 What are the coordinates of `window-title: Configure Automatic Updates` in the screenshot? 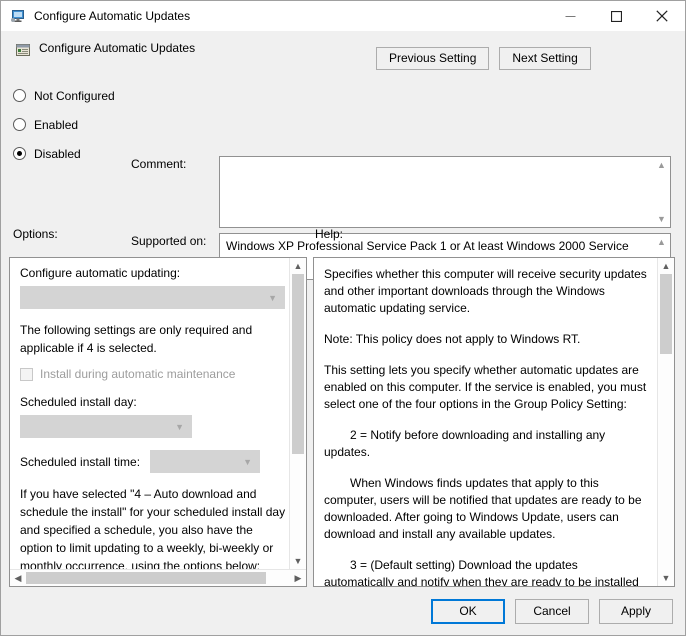 It's located at (112, 16).